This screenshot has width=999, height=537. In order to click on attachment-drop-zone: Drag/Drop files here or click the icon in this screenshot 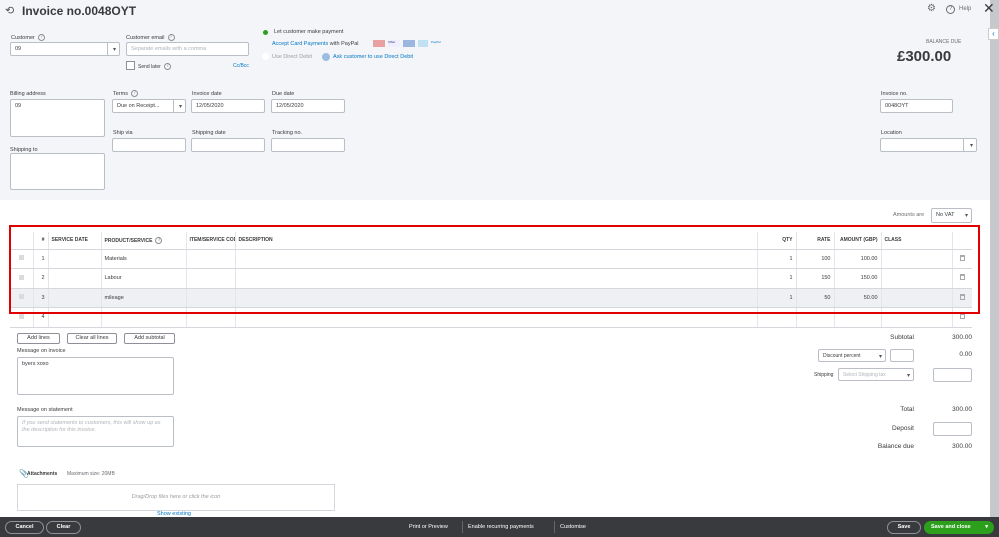, I will do `click(176, 497)`.